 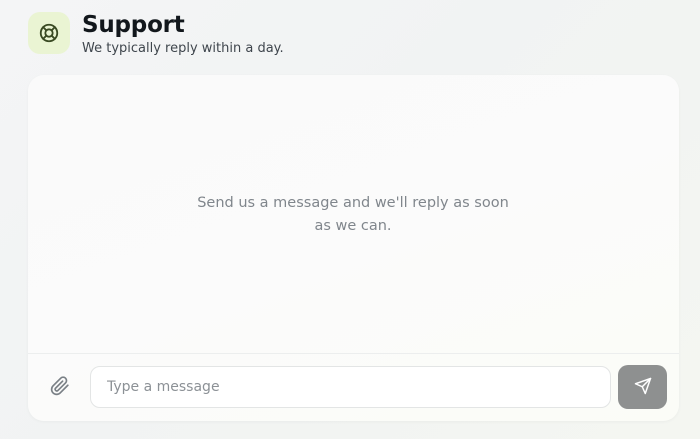 I want to click on send-button, so click(x=642, y=387).